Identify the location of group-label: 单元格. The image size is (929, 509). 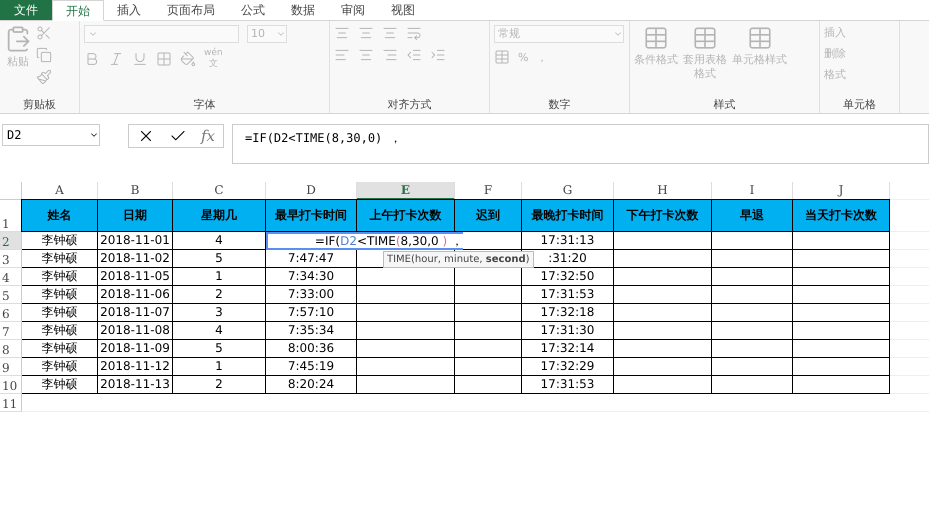
(859, 105).